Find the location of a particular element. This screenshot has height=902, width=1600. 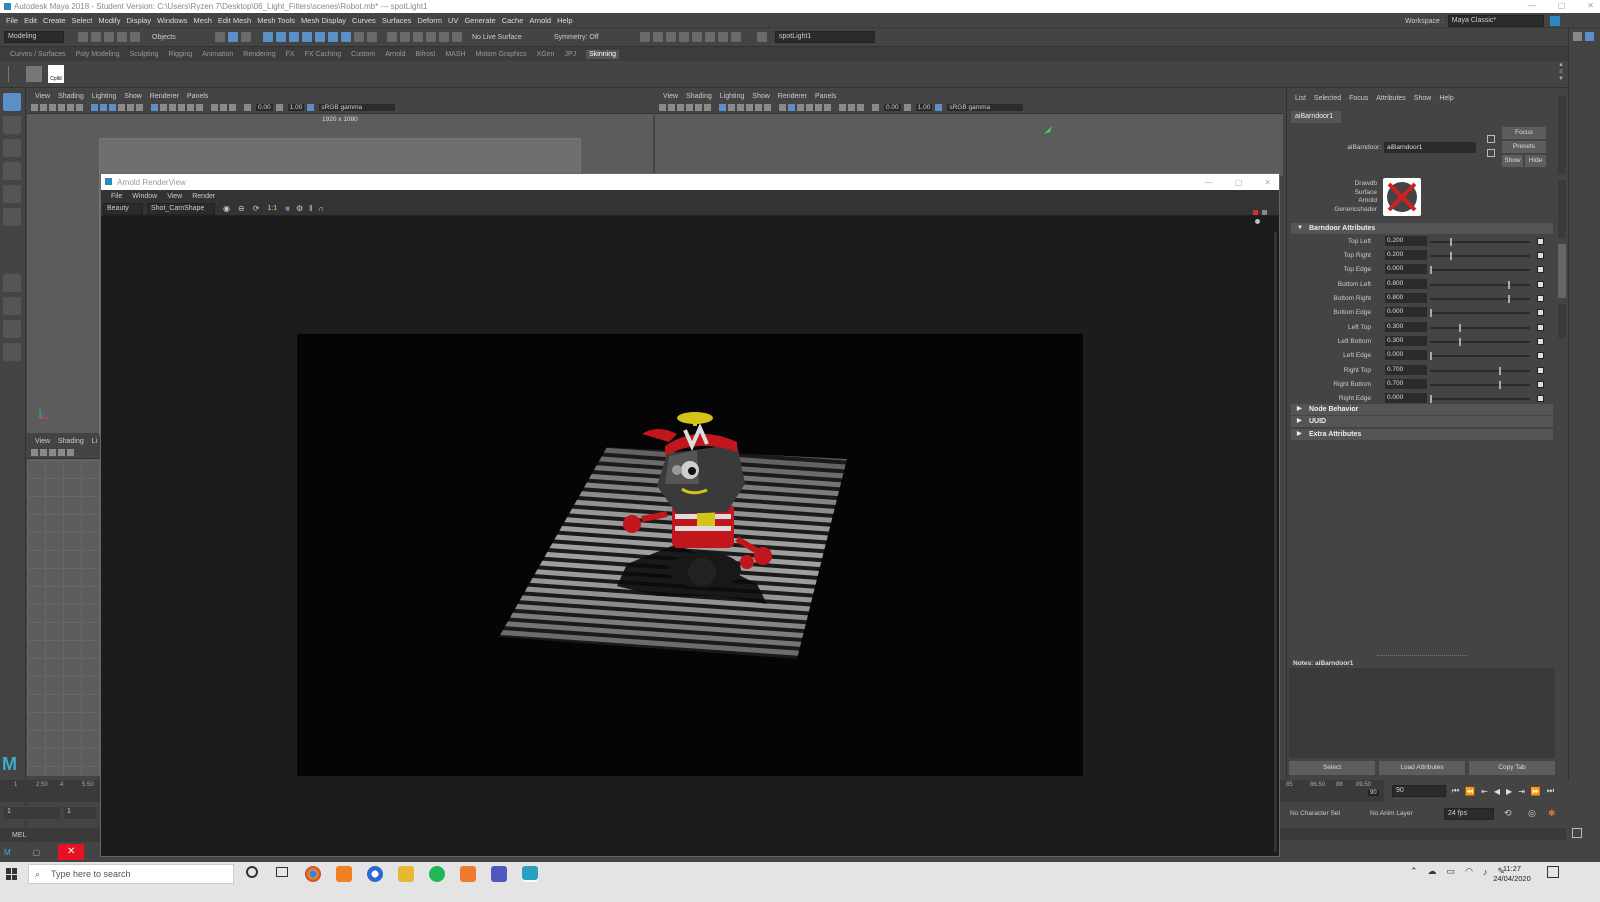

volume-icon: ♪ is located at coordinates (1485, 872).